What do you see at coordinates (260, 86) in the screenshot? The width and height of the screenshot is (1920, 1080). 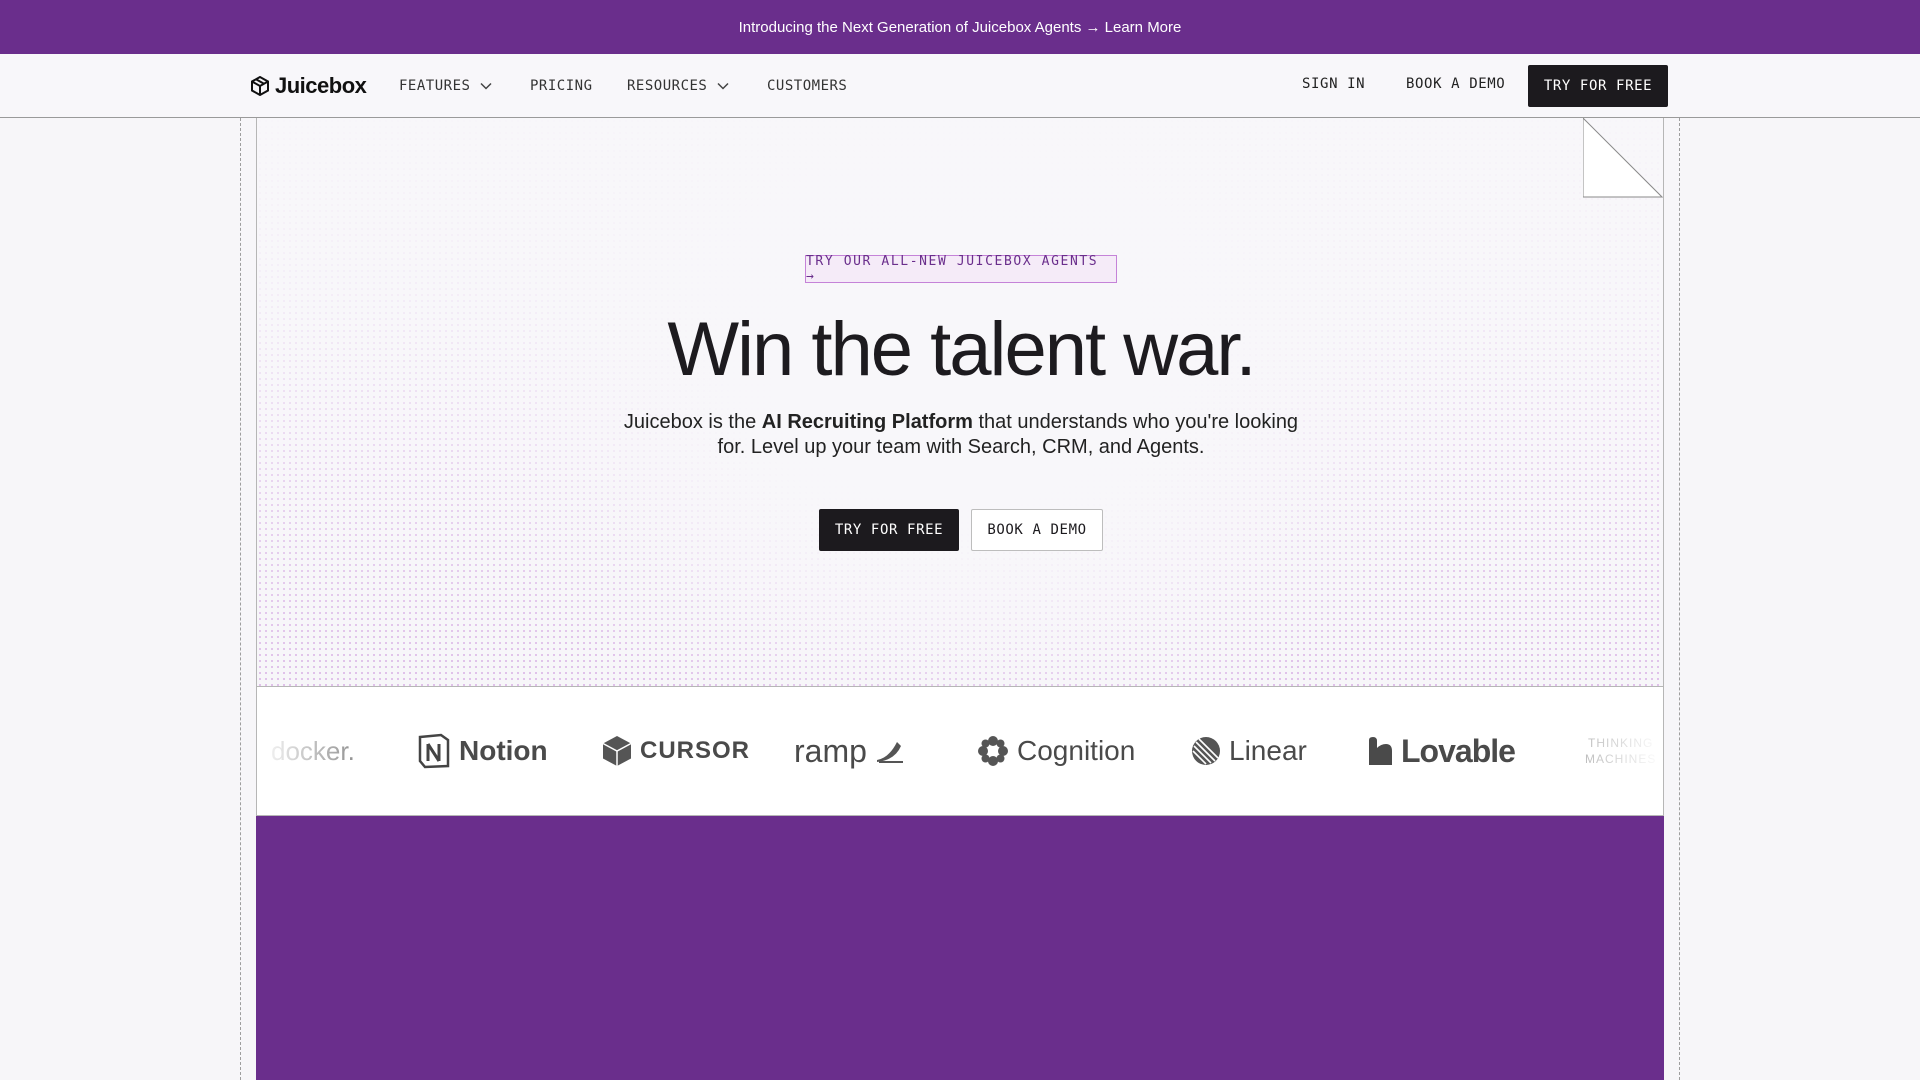 I see `juicebox-logo-icon` at bounding box center [260, 86].